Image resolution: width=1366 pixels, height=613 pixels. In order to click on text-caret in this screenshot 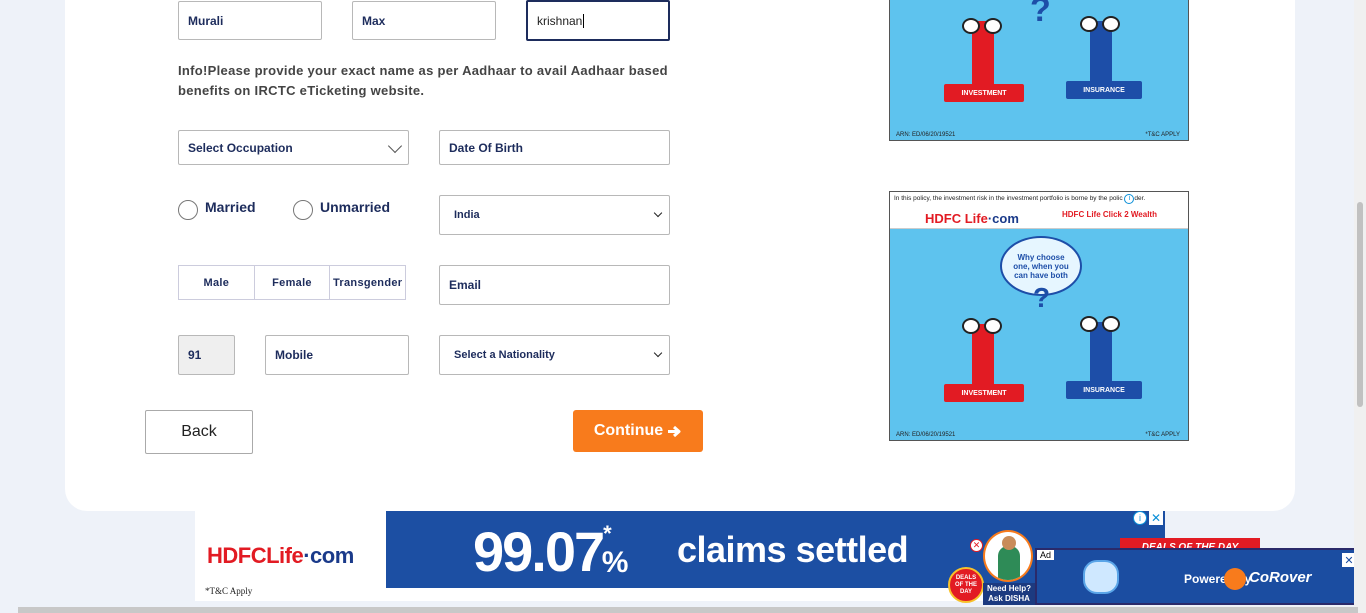, I will do `click(584, 20)`.